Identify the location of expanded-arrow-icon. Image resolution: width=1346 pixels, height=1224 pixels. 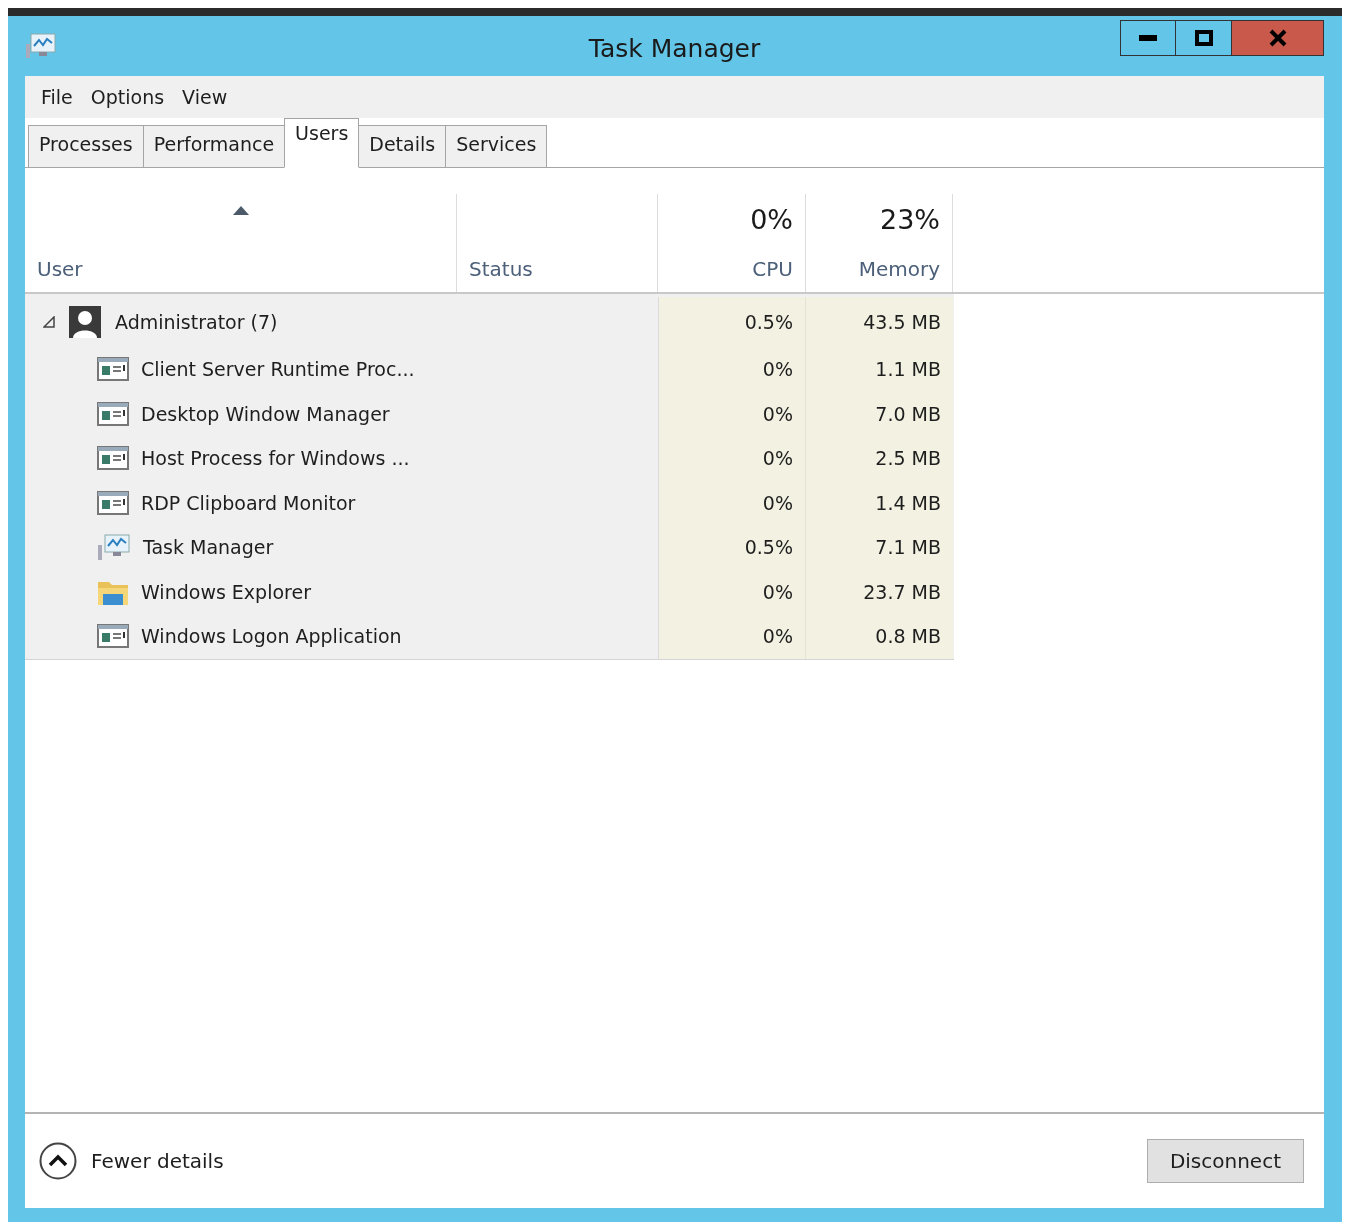
(49, 322).